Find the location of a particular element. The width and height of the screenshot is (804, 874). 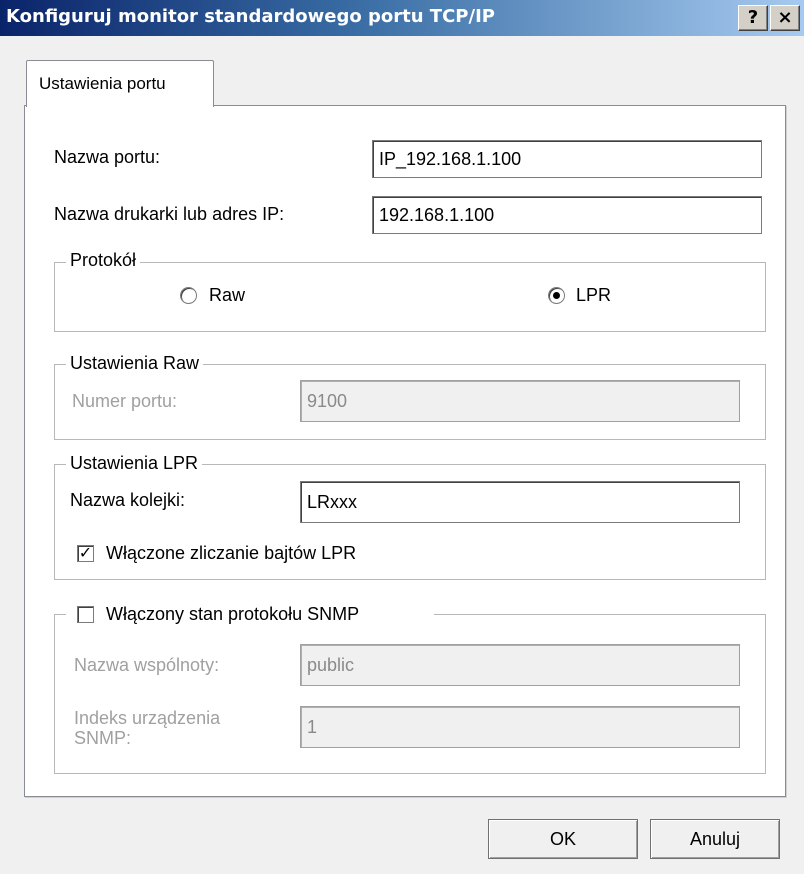

raw-radio is located at coordinates (188, 295).